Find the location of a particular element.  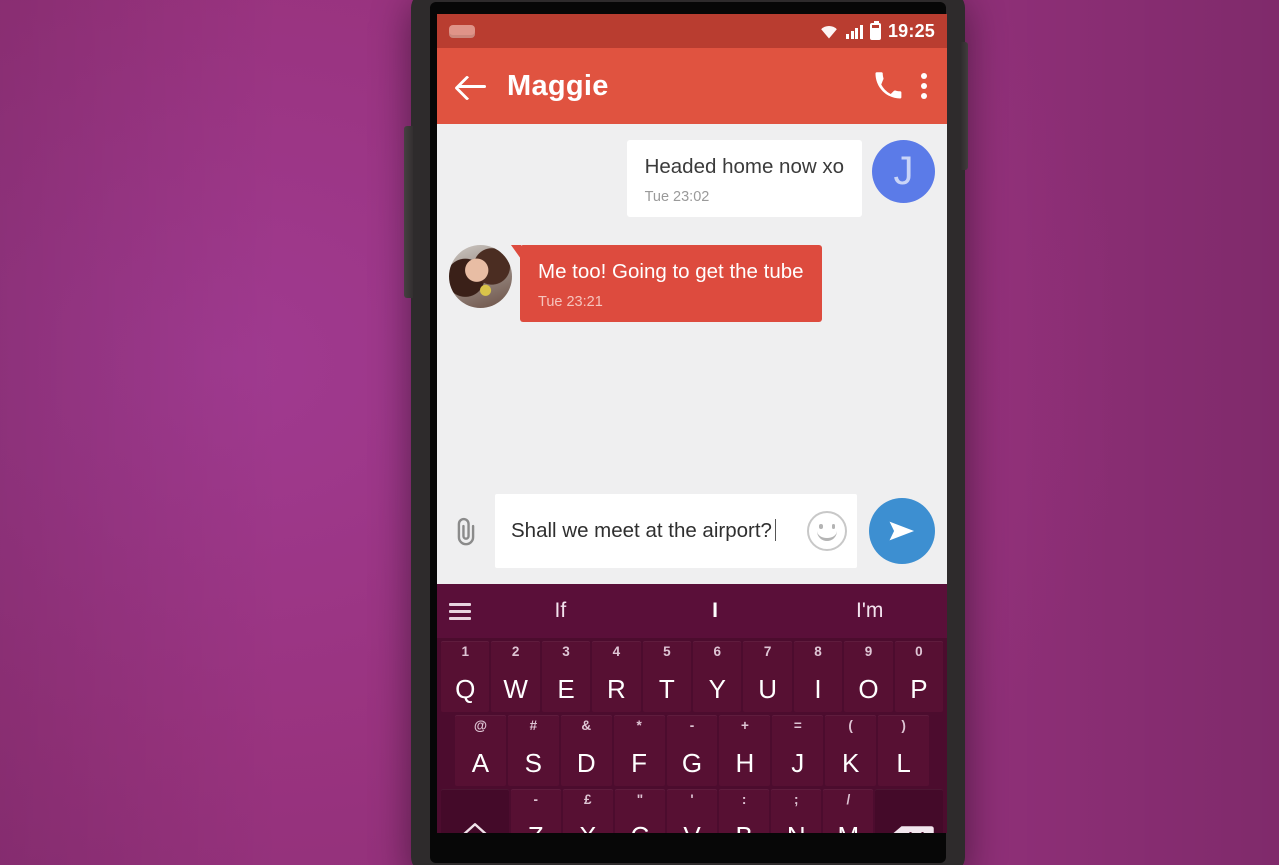

key-secondary-label: " is located at coordinates (640, 799).